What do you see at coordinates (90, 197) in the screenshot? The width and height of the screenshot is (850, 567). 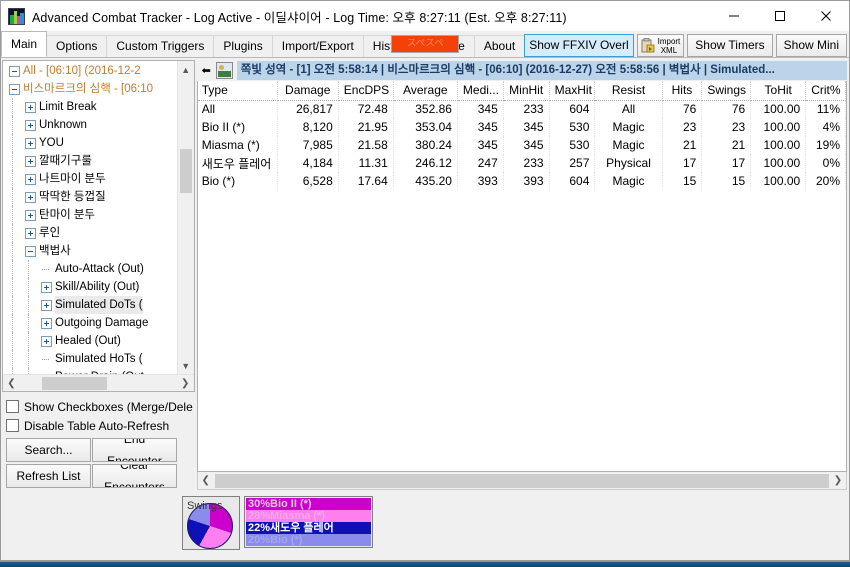 I see `tree-item: 딱딱한 등껍질` at bounding box center [90, 197].